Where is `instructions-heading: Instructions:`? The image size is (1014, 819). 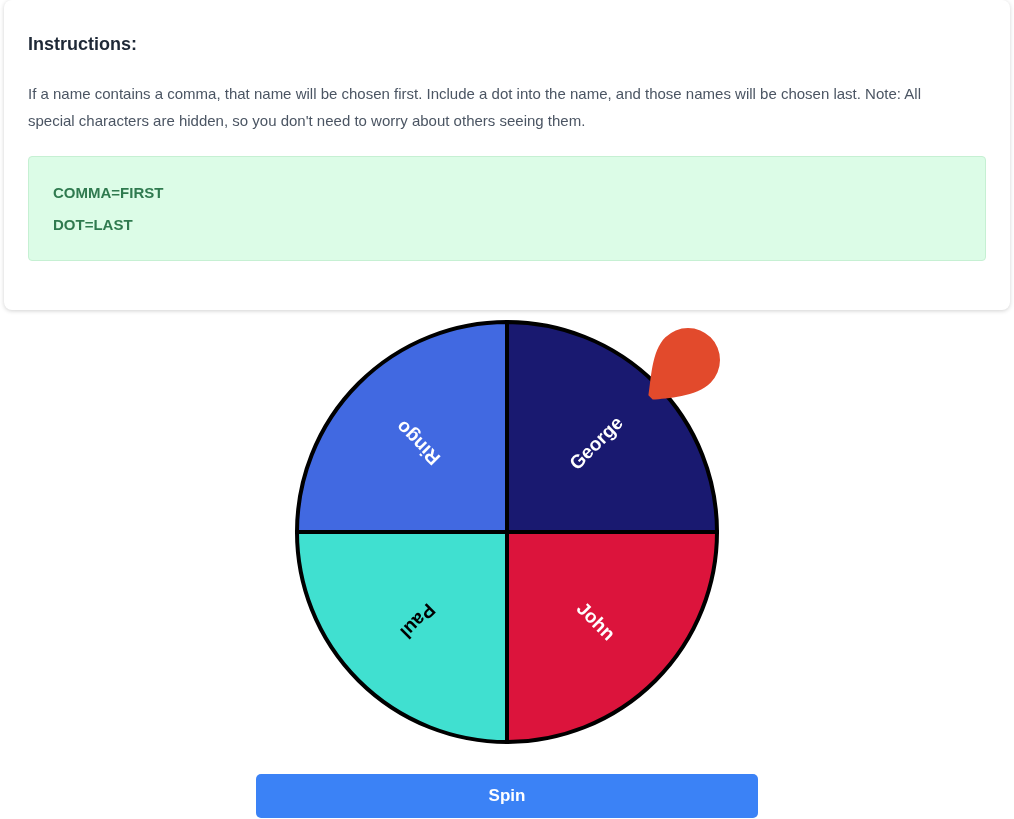 instructions-heading: Instructions: is located at coordinates (83, 44).